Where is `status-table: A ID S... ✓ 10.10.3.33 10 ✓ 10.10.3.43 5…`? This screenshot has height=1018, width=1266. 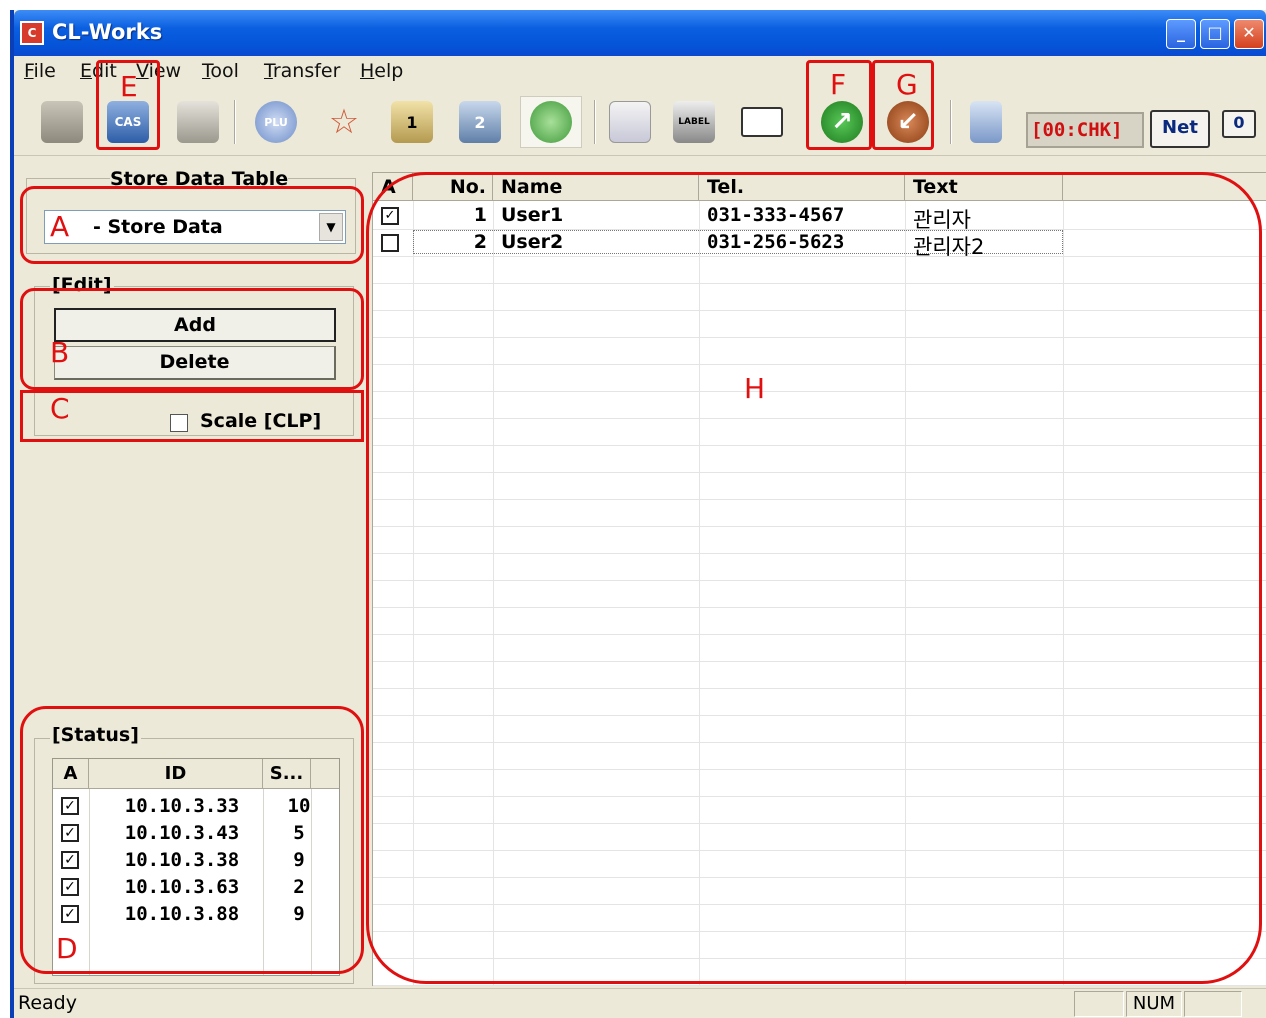
status-table: A ID S... ✓ 10.10.3.33 10 ✓ 10.10.3.43 5… is located at coordinates (196, 867).